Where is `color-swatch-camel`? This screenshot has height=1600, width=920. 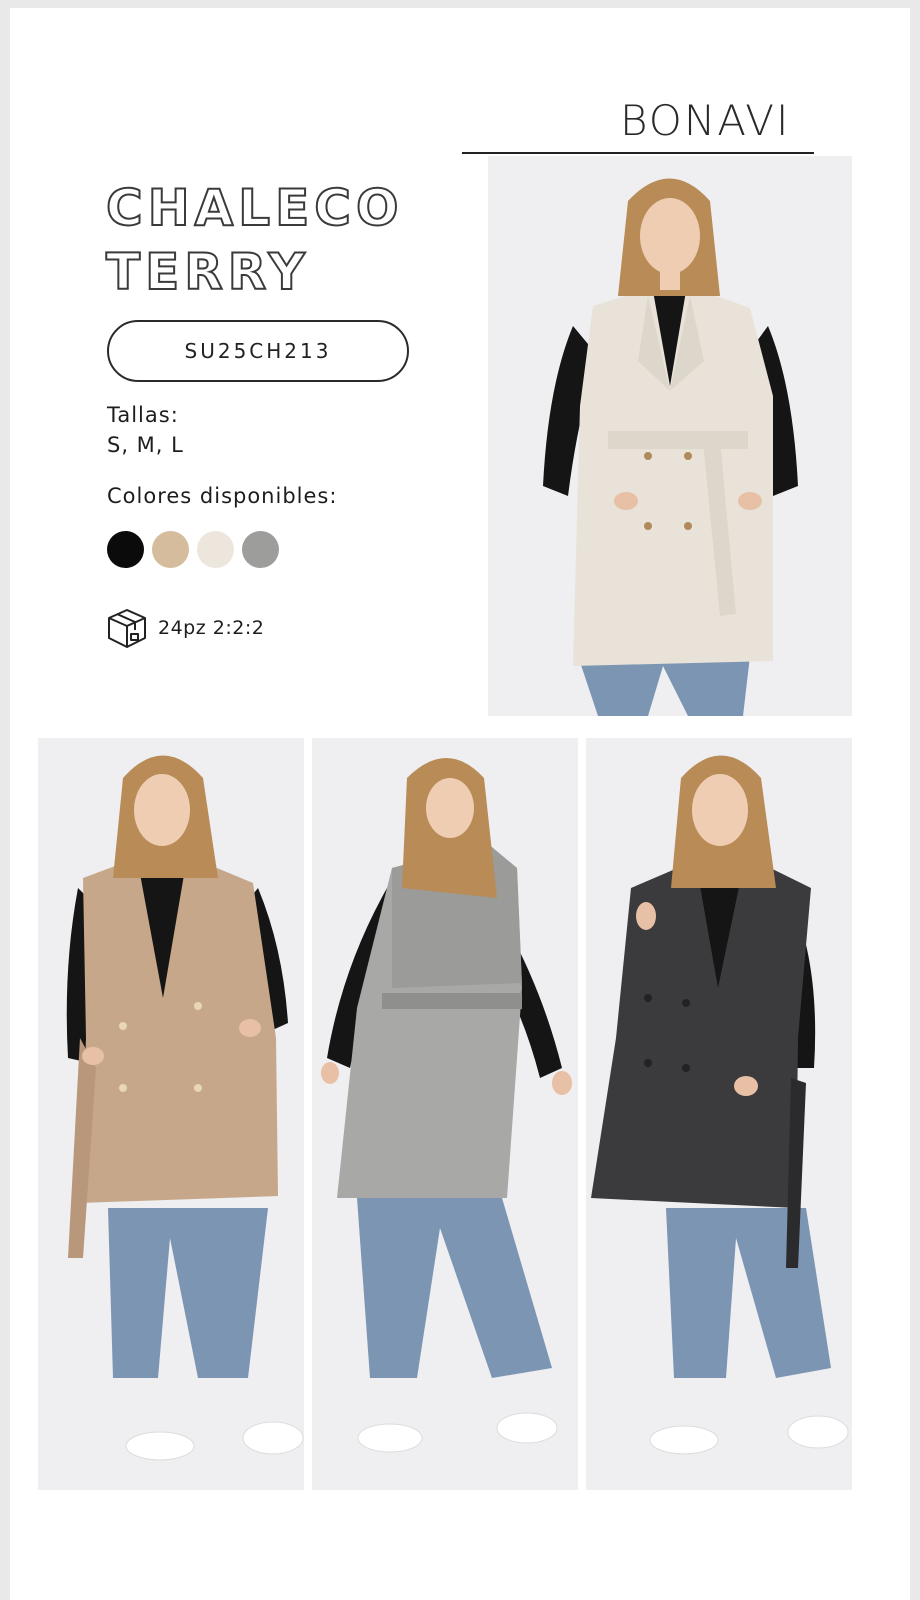 color-swatch-camel is located at coordinates (170, 549).